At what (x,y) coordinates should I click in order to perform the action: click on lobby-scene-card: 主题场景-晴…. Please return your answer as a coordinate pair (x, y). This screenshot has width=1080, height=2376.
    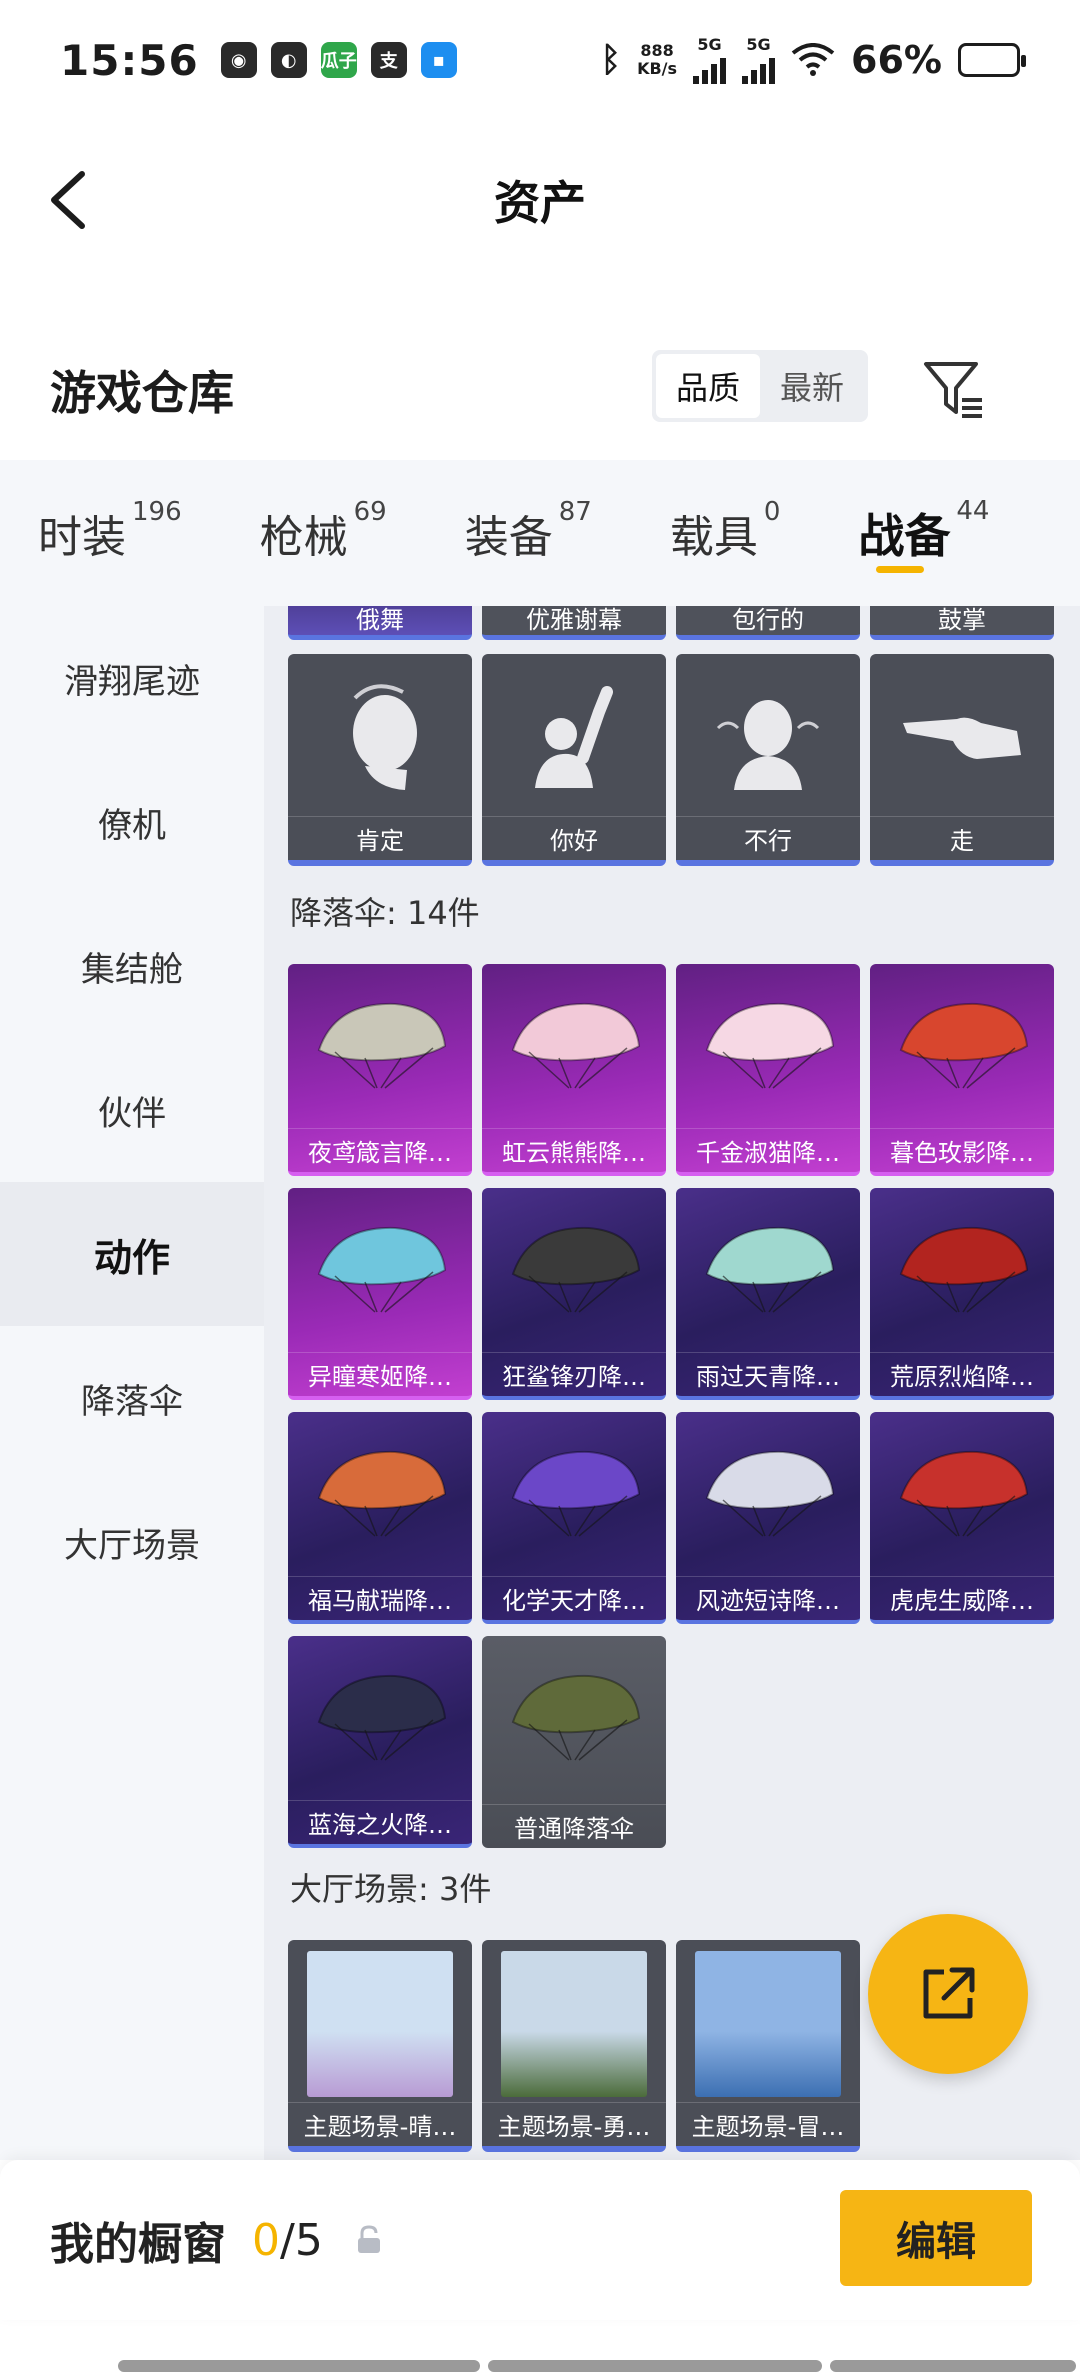
    Looking at the image, I should click on (380, 2046).